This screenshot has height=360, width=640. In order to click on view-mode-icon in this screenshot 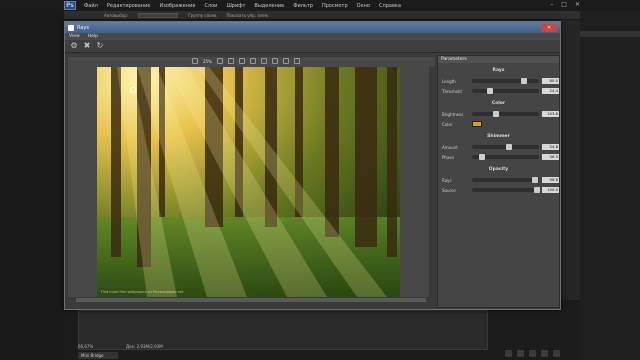, I will do `click(263, 61)`.